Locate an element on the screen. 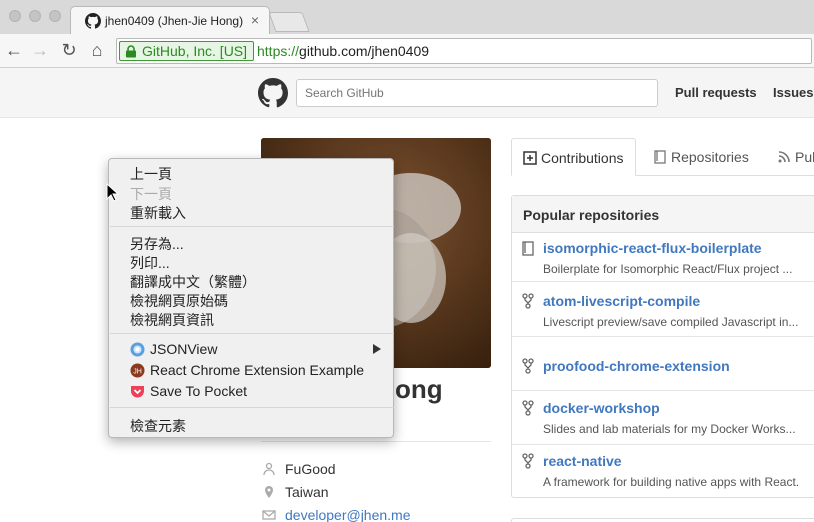 The width and height of the screenshot is (814, 522). menu-item-reload: 重新載入 is located at coordinates (251, 211).